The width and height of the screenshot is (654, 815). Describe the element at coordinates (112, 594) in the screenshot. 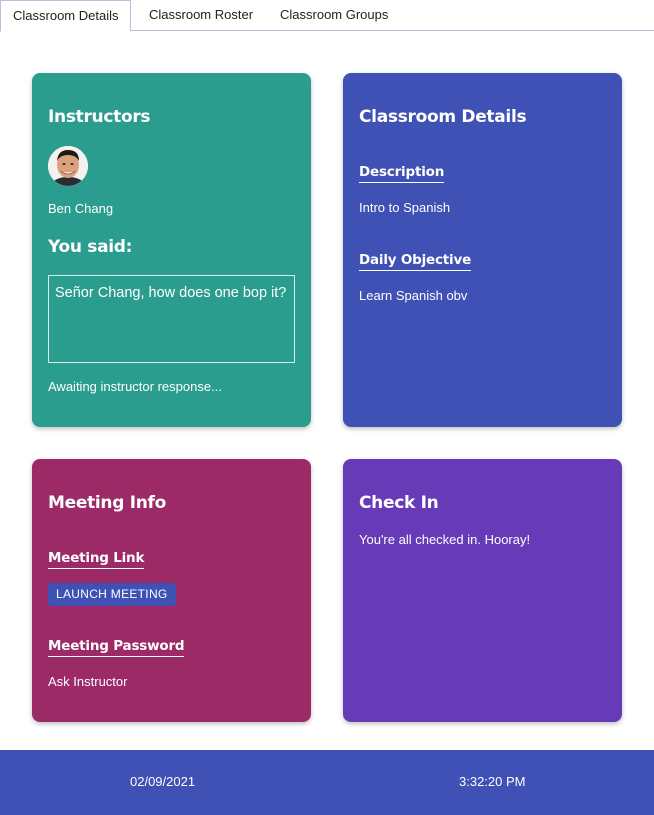

I see `launch-meeting-button: LAUNCH MEETING` at that location.